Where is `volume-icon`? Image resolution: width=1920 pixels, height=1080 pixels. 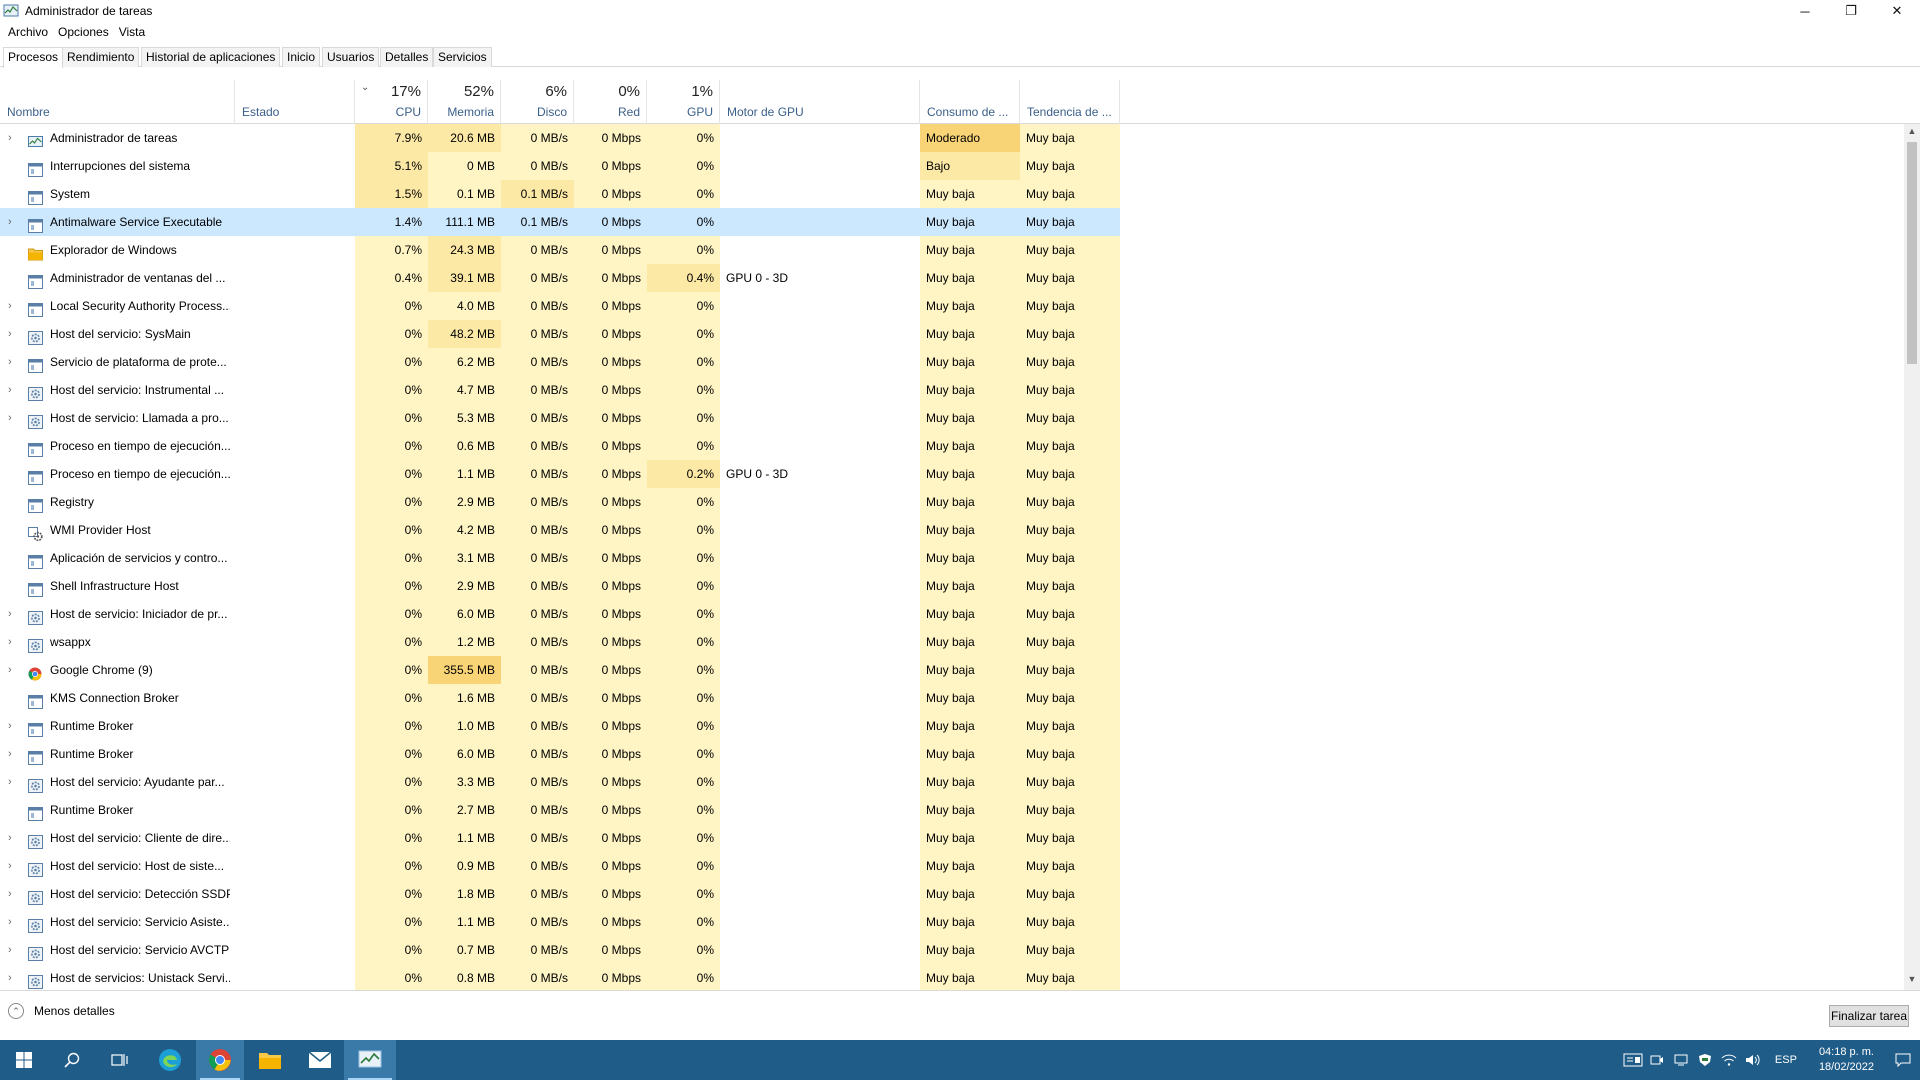 volume-icon is located at coordinates (1753, 1060).